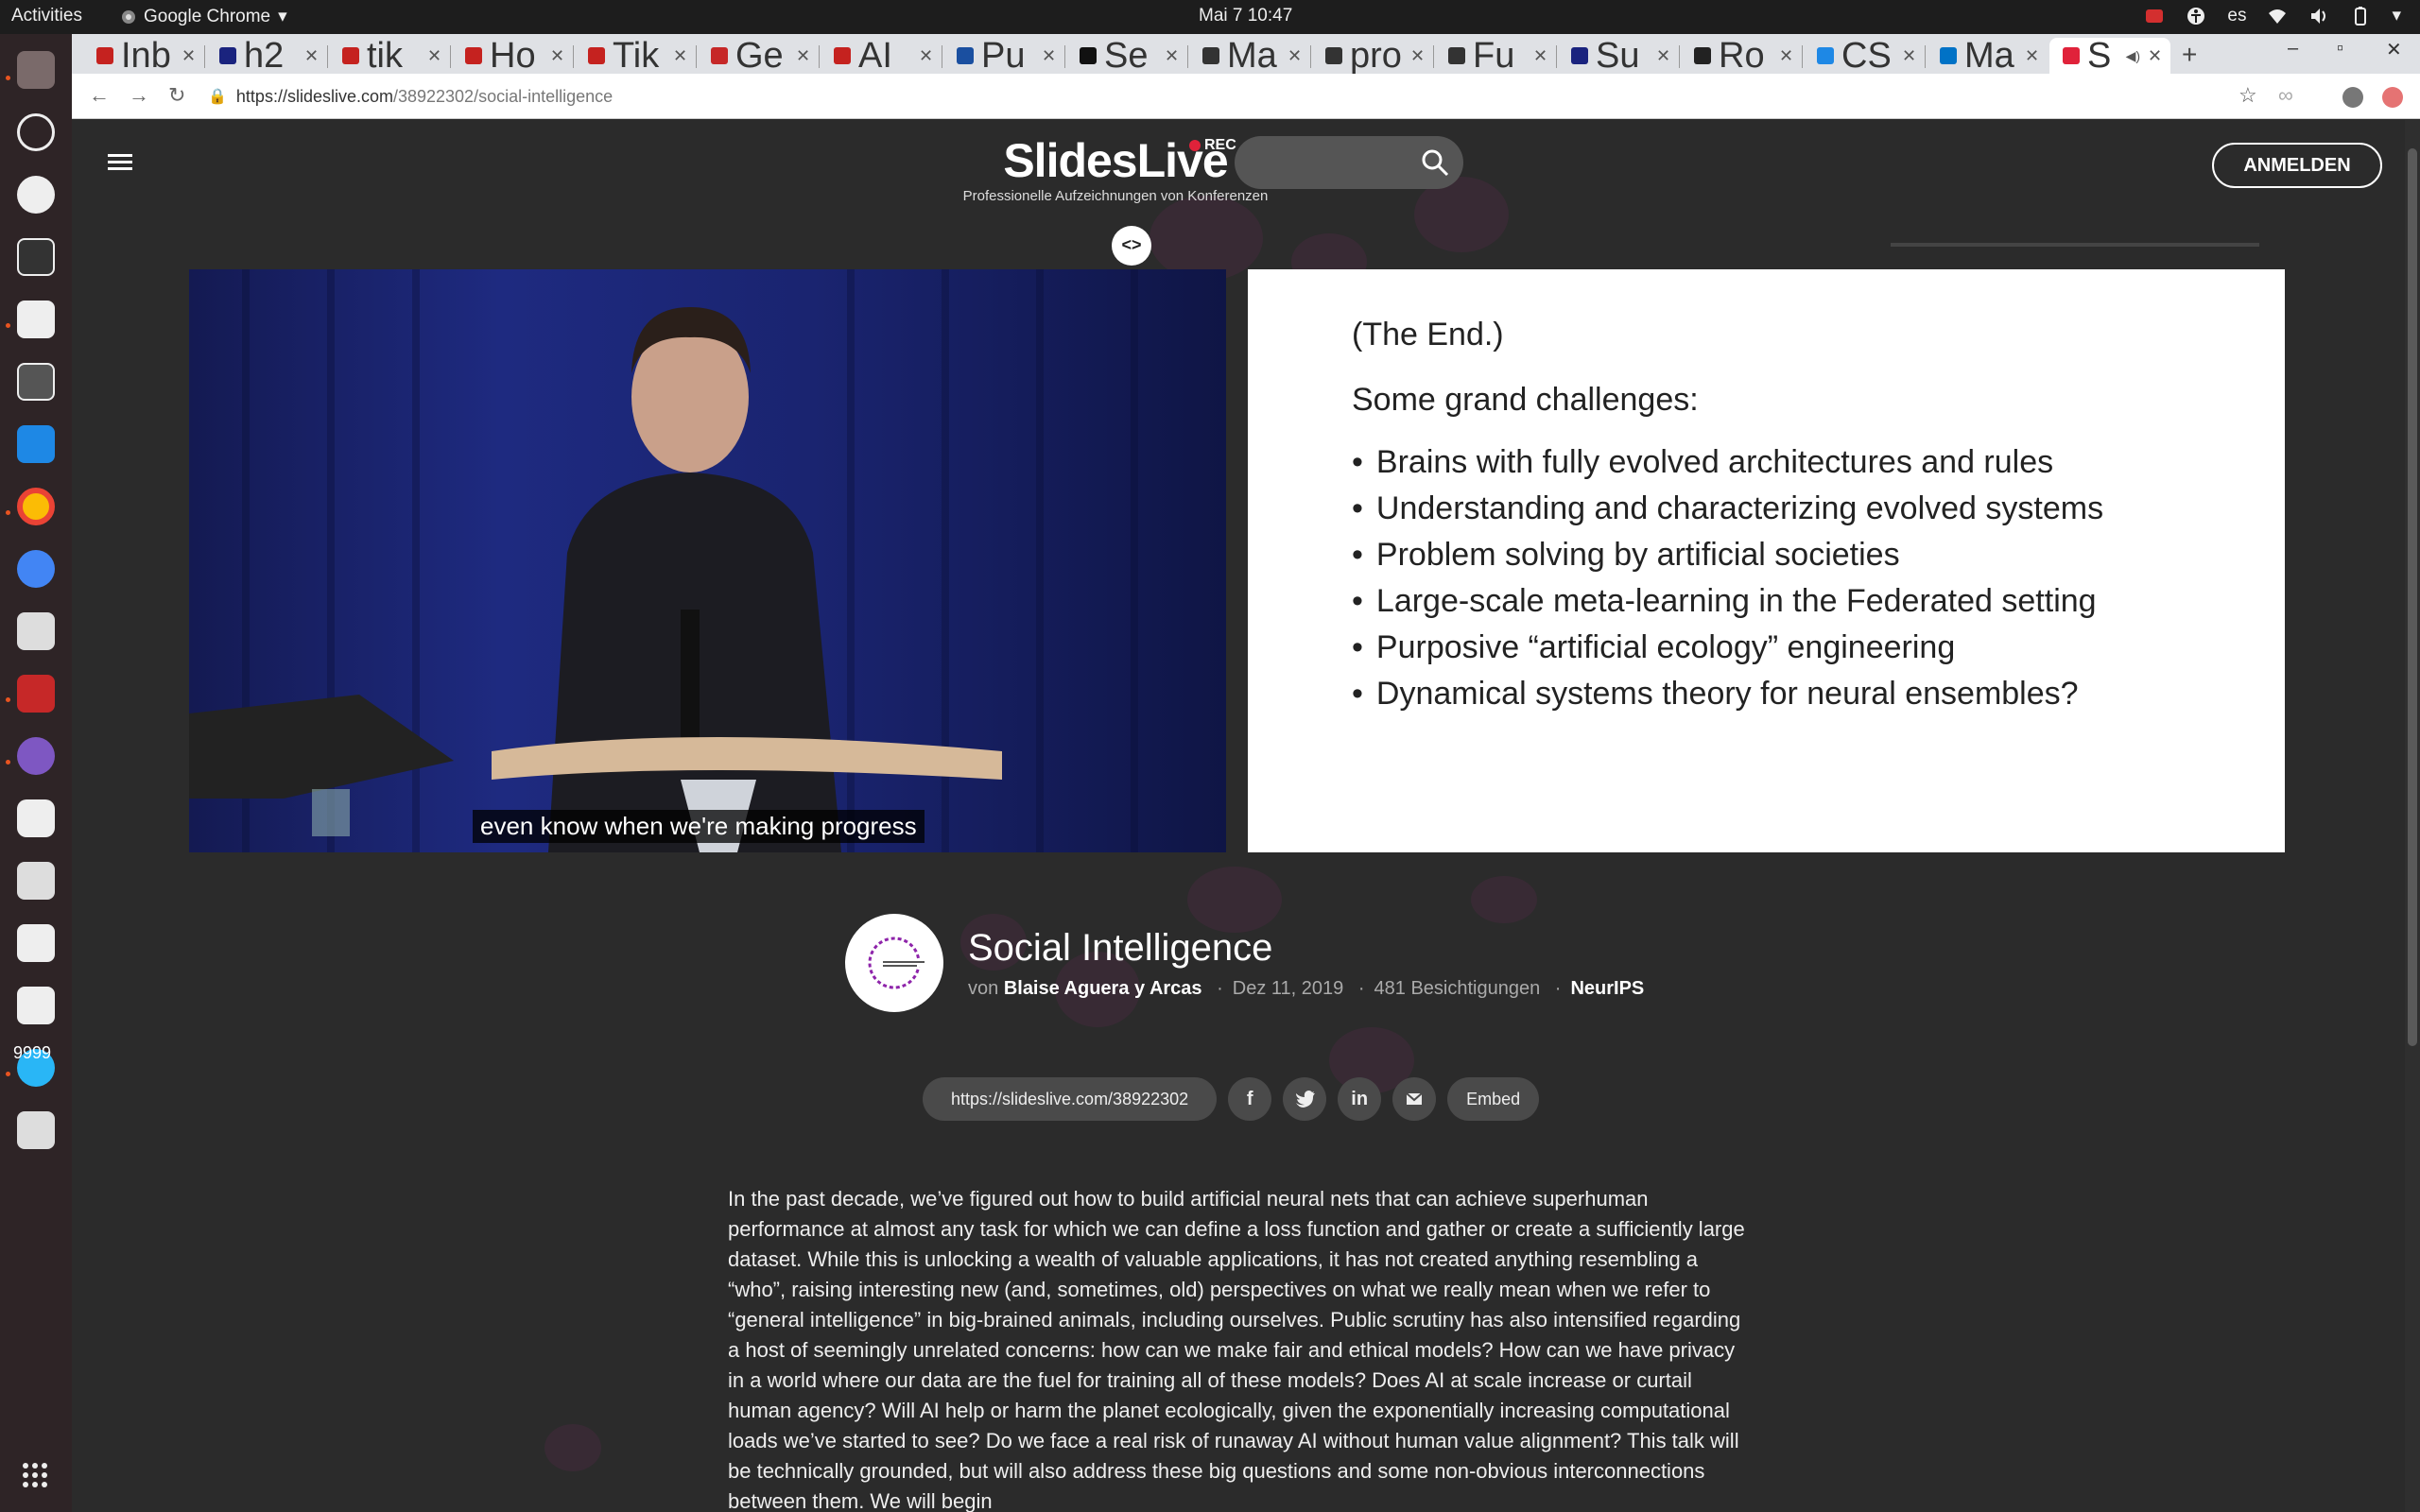  I want to click on back-arrow-icon: ←, so click(99, 95).